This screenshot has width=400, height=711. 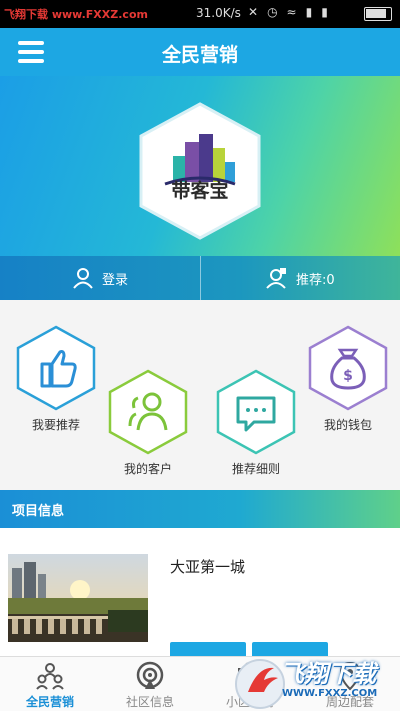 What do you see at coordinates (208, 567) in the screenshot?
I see `project-name: 大亚第一城` at bounding box center [208, 567].